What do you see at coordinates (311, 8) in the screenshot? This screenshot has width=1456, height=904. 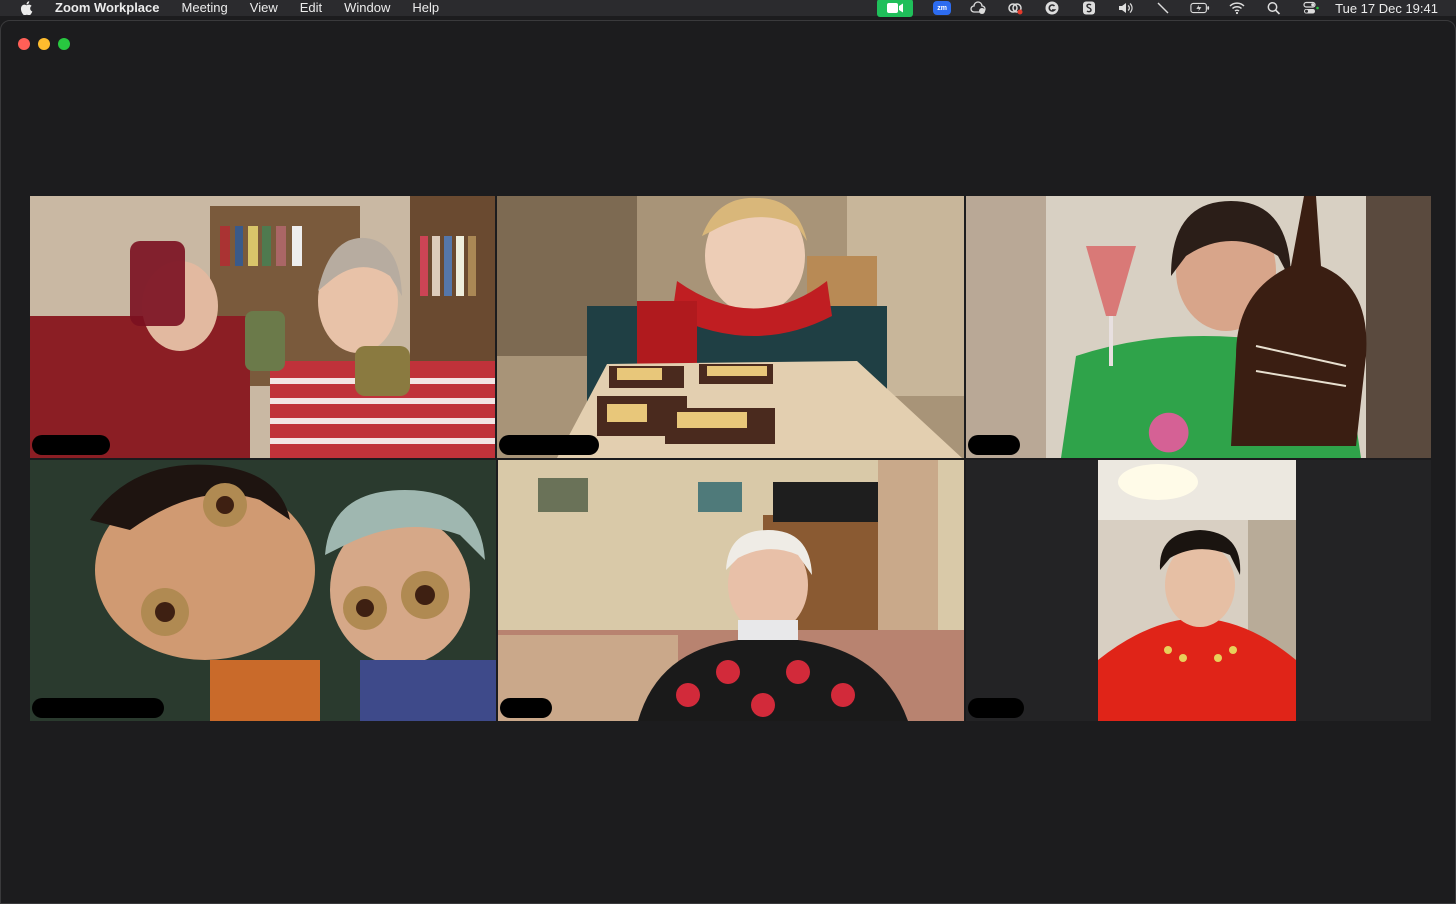 I see `menu-edit: Edit` at bounding box center [311, 8].